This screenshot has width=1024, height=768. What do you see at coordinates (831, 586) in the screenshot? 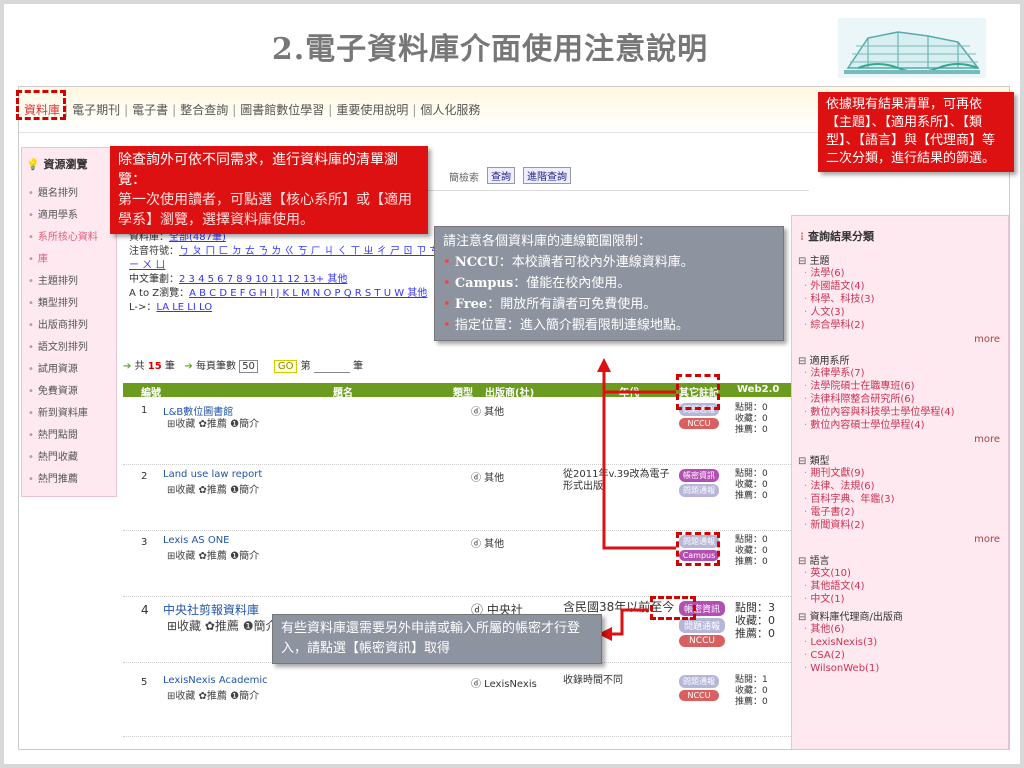
I see `filter-item: 其他語文(4)` at bounding box center [831, 586].